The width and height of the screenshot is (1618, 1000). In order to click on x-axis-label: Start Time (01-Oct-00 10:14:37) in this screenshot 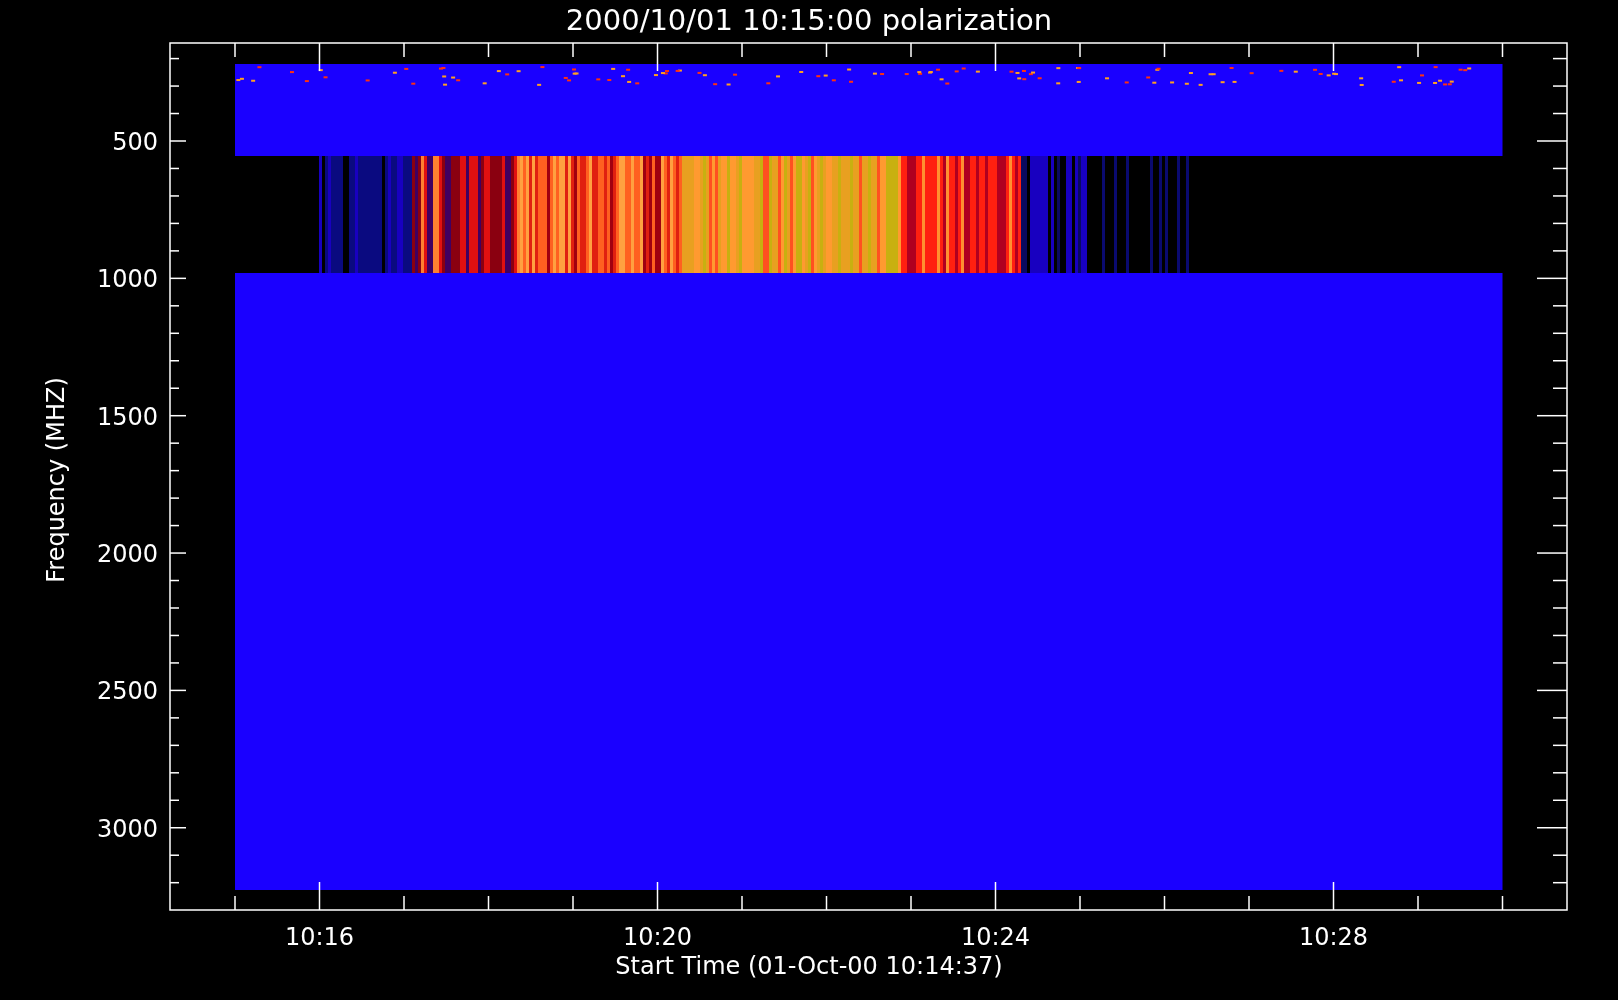, I will do `click(809, 966)`.